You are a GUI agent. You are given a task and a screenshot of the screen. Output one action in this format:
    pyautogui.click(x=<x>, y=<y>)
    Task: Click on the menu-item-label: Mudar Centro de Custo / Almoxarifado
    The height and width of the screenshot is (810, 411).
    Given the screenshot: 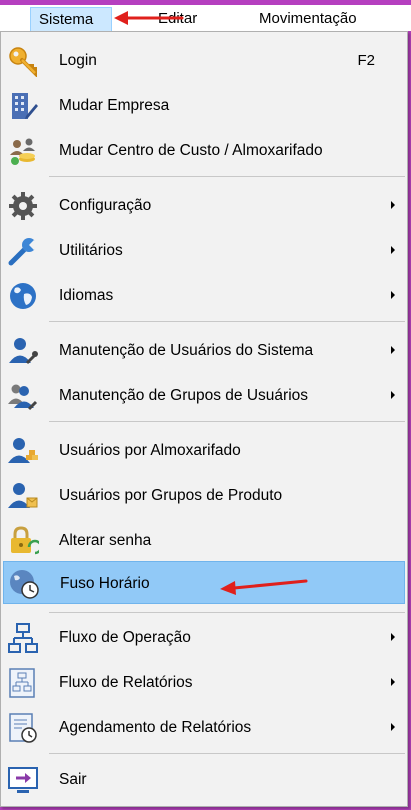 What is the action you would take?
    pyautogui.click(x=191, y=150)
    